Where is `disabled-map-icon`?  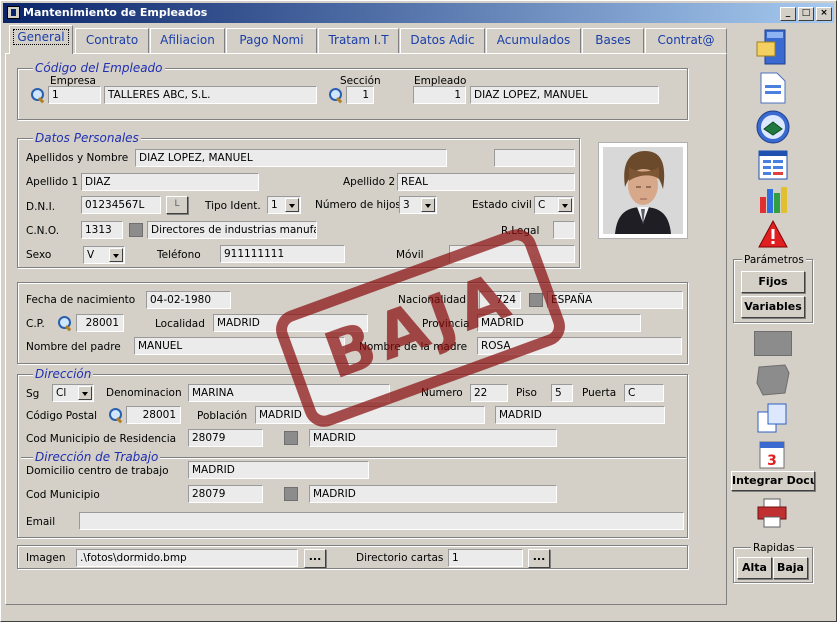 disabled-map-icon is located at coordinates (773, 380).